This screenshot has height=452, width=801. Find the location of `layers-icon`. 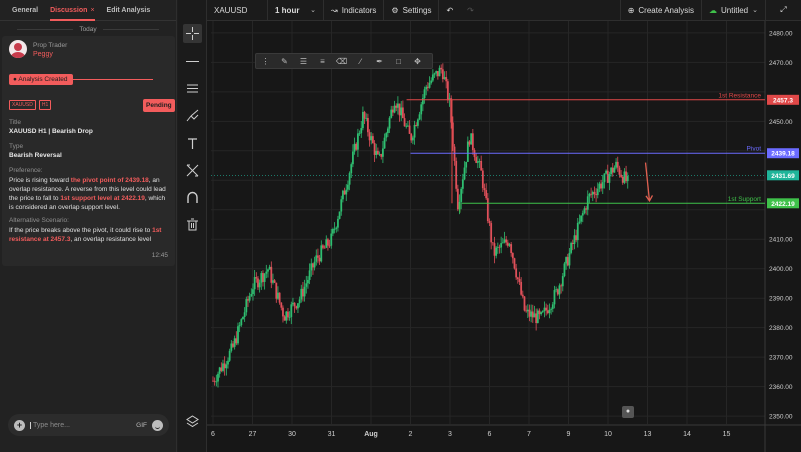

layers-icon is located at coordinates (192, 421).